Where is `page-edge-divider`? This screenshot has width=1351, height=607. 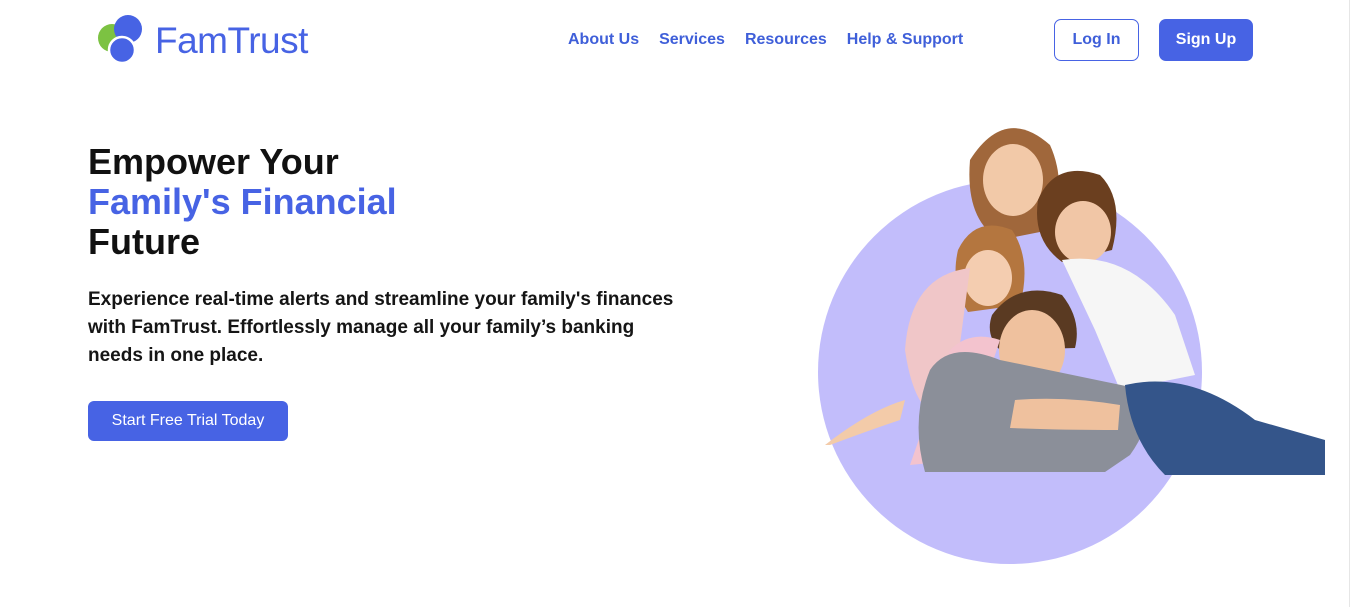
page-edge-divider is located at coordinates (1349, 303).